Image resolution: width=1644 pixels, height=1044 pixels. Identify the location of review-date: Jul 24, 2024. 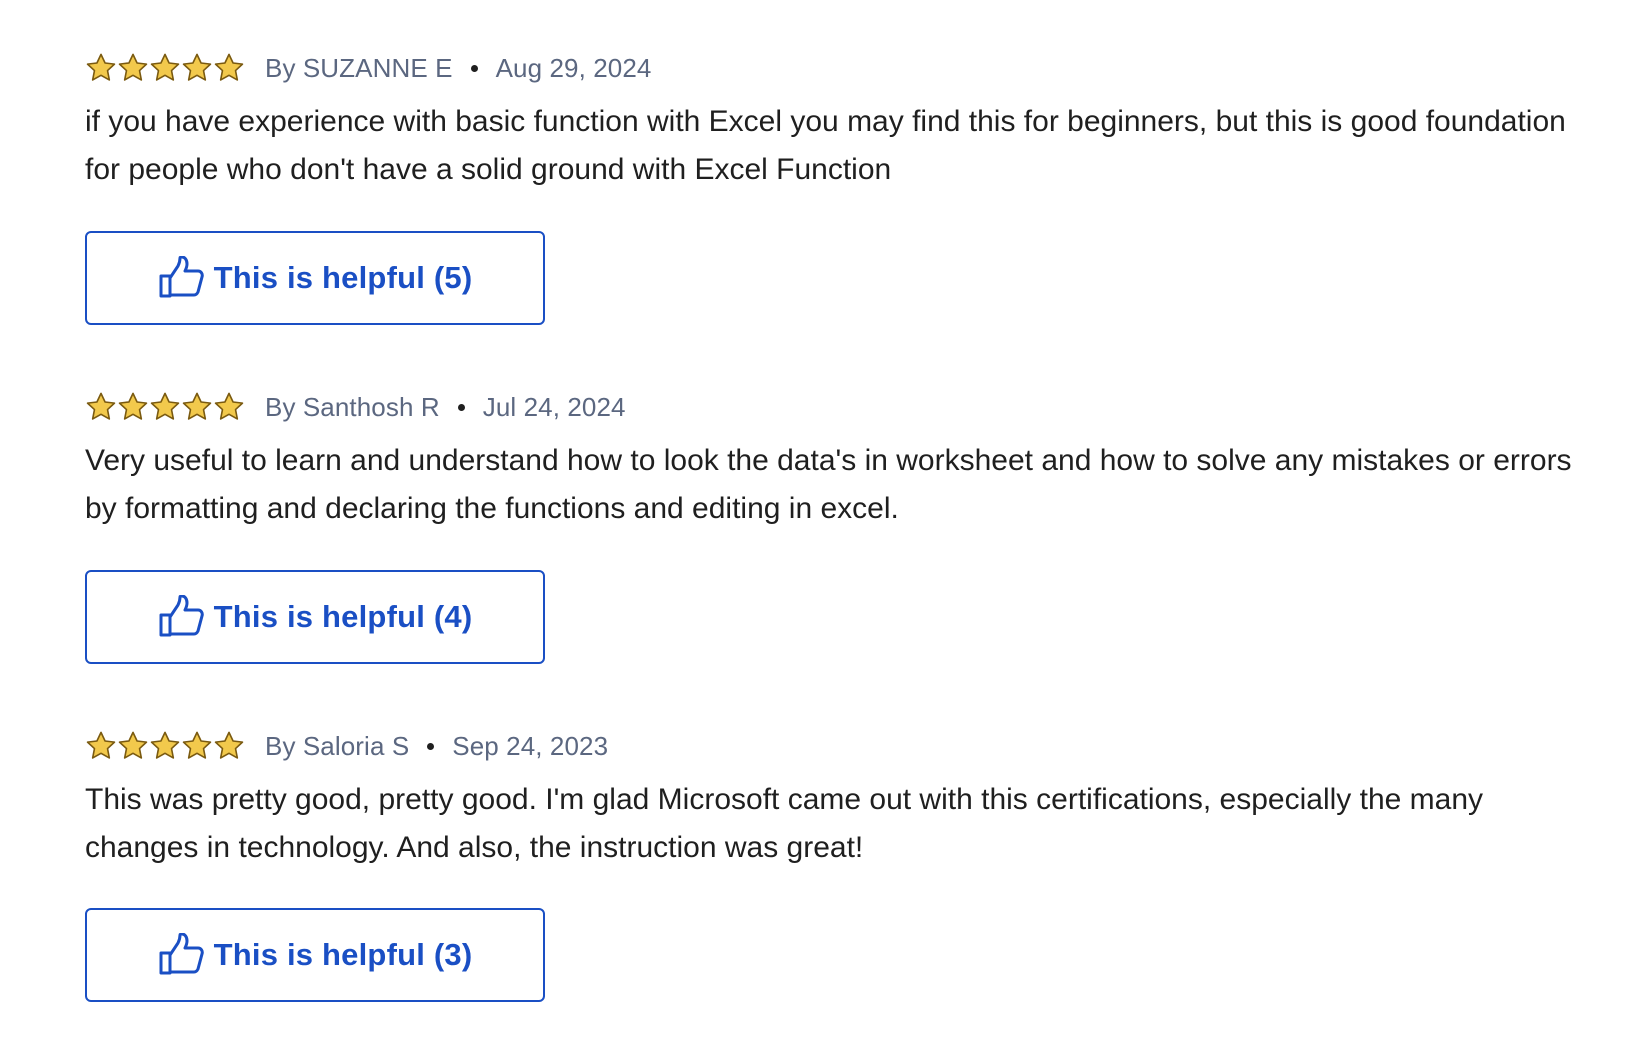
(554, 406).